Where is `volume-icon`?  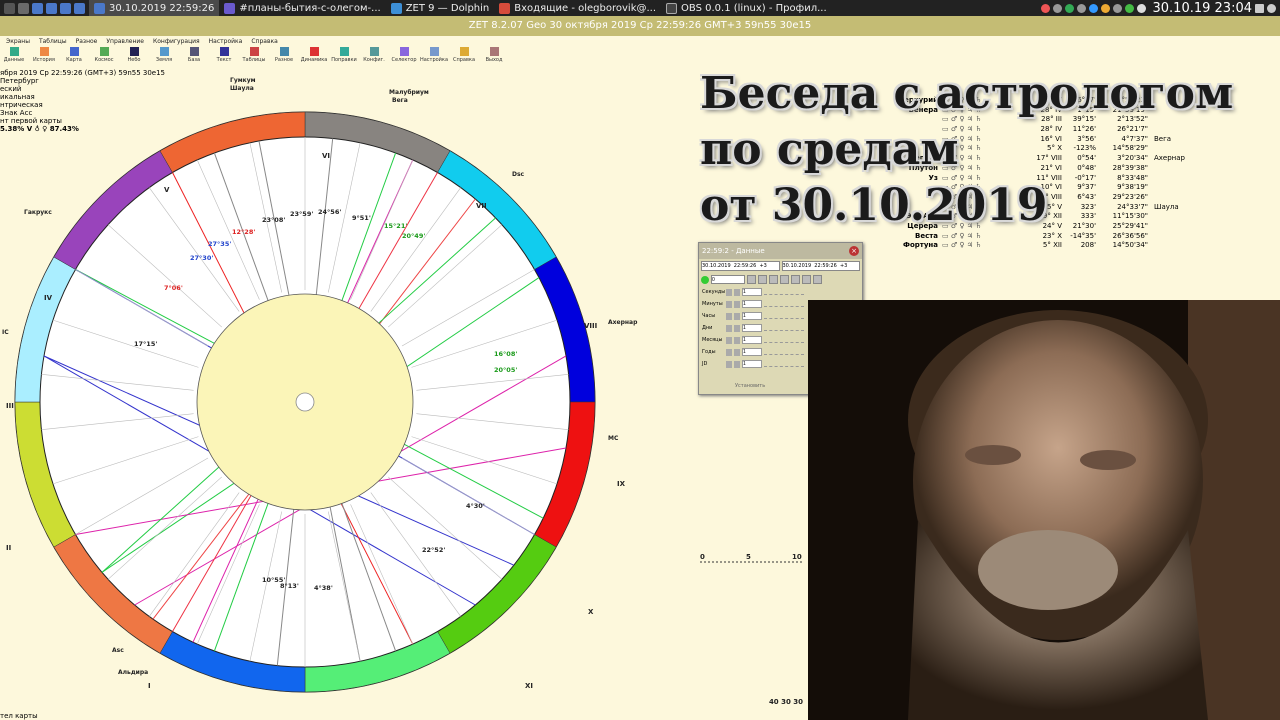 volume-icon is located at coordinates (1141, 8).